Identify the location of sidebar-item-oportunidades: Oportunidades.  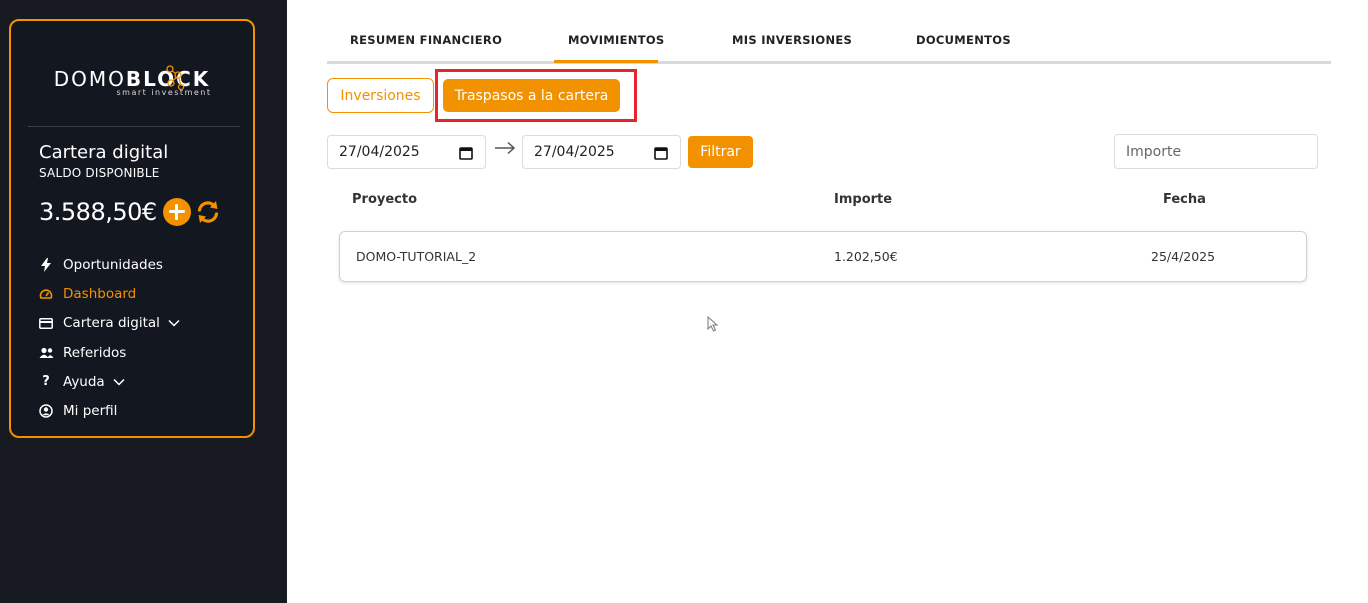
(142, 264).